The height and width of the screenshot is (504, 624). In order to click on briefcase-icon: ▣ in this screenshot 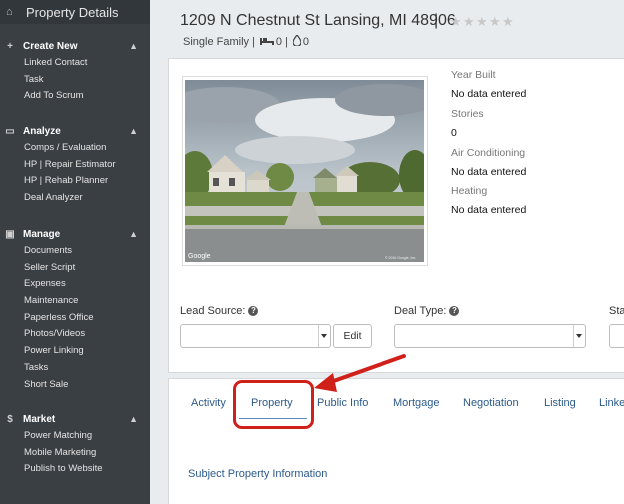, I will do `click(10, 234)`.